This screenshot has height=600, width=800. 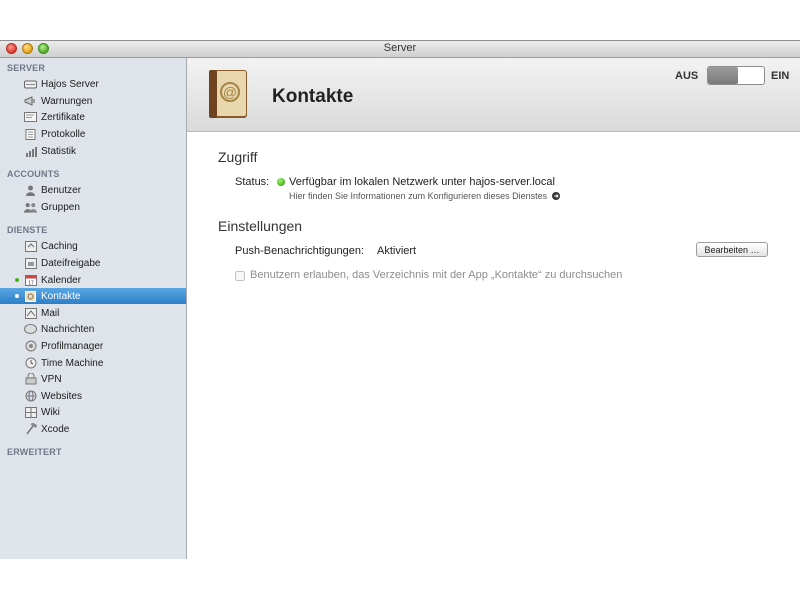 What do you see at coordinates (30, 207) in the screenshot?
I see `group-icon` at bounding box center [30, 207].